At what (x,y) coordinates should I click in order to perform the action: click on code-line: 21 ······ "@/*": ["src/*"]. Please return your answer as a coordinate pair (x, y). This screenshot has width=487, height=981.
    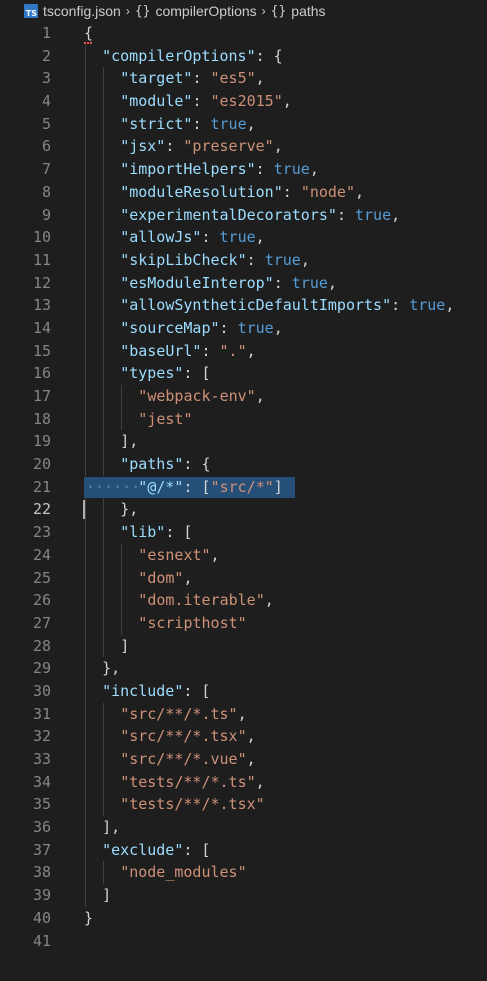
    Looking at the image, I should click on (243, 487).